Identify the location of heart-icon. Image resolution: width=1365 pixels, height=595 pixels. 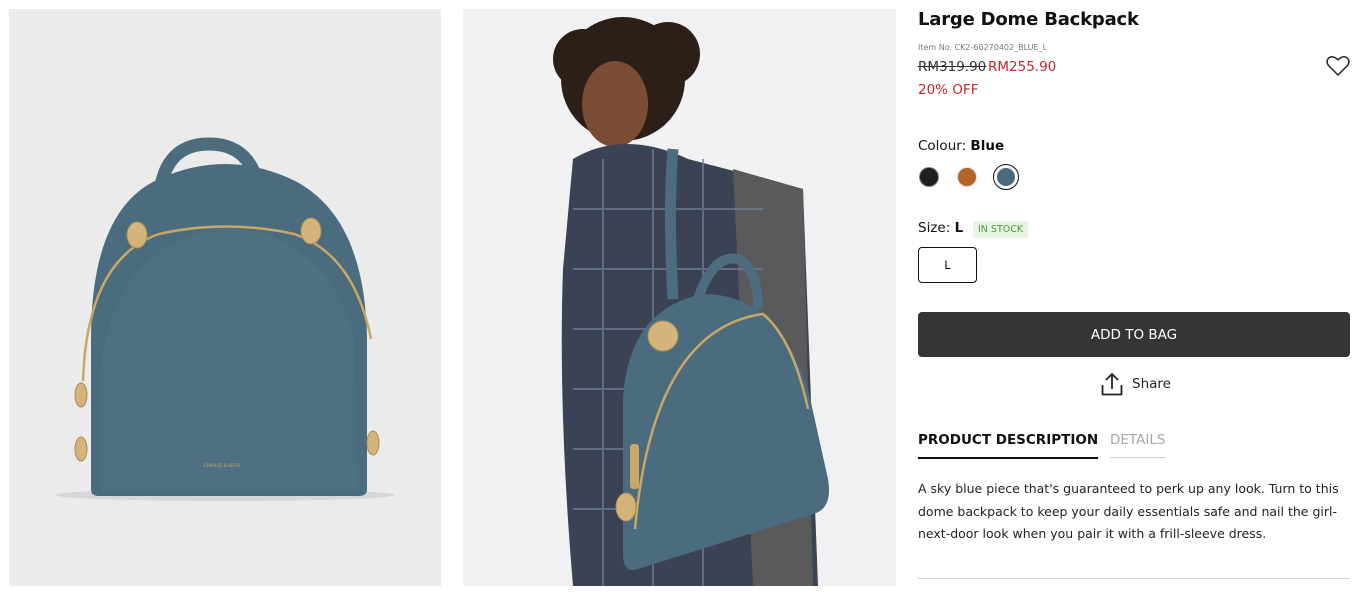
(1338, 66).